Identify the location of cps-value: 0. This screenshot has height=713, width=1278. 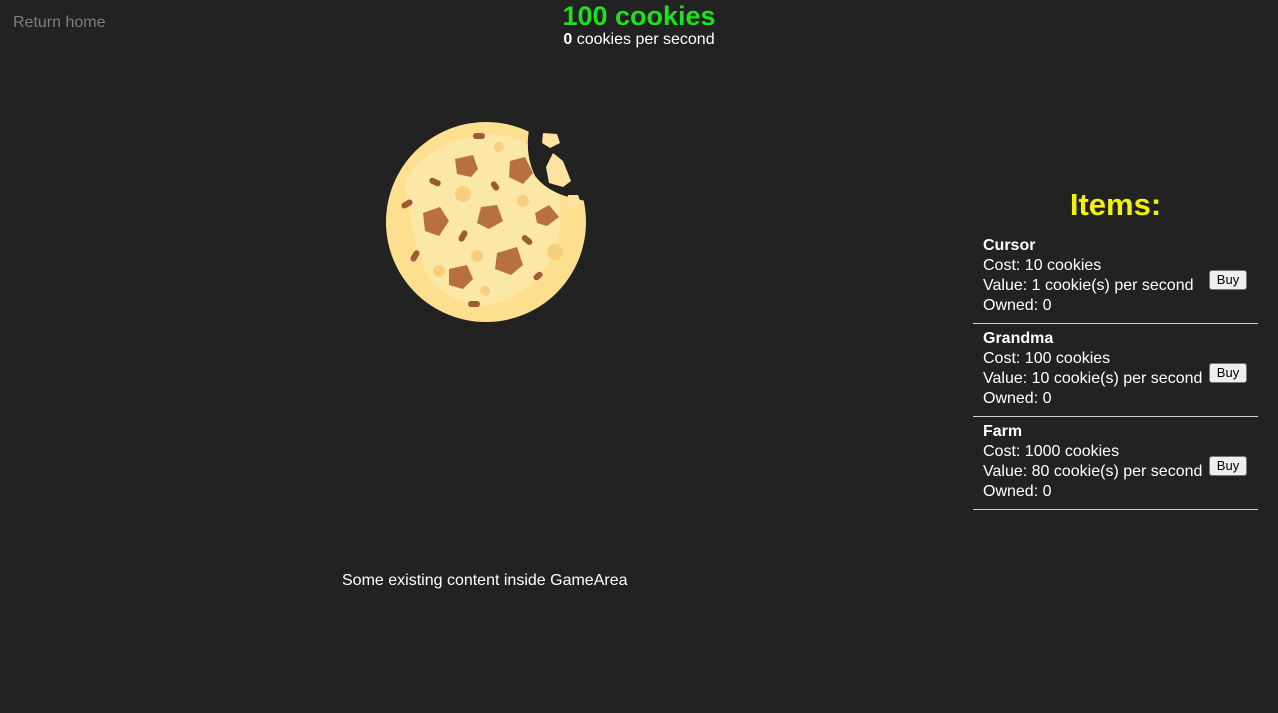
(568, 39).